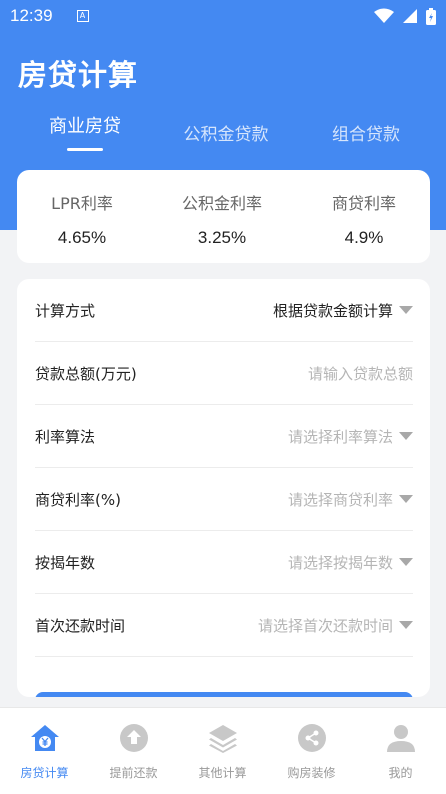  What do you see at coordinates (340, 499) in the screenshot?
I see `placeholder-text: 请选择商贷利率` at bounding box center [340, 499].